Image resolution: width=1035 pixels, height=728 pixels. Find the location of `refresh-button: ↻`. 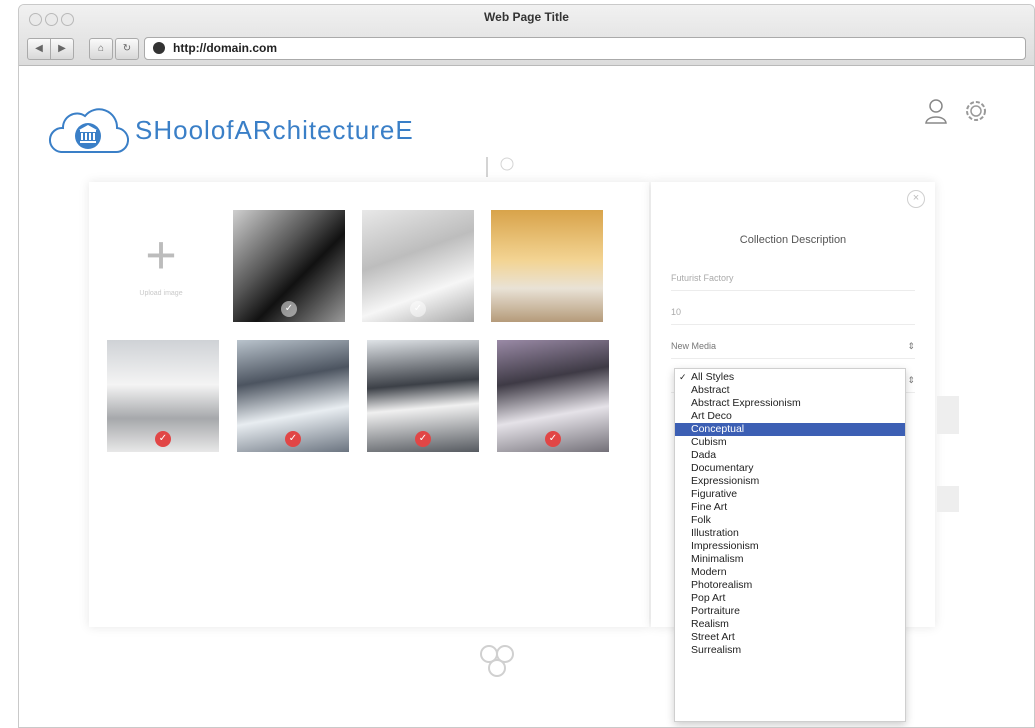

refresh-button: ↻ is located at coordinates (127, 49).